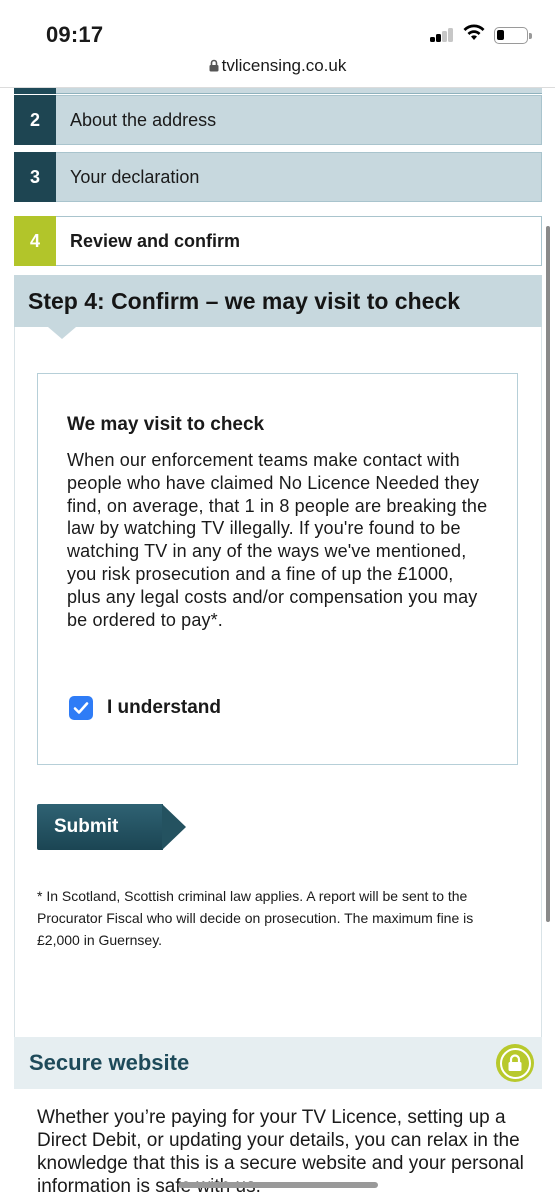 The image size is (555, 1200). Describe the element at coordinates (174, 827) in the screenshot. I see `arrow-right-icon` at that location.